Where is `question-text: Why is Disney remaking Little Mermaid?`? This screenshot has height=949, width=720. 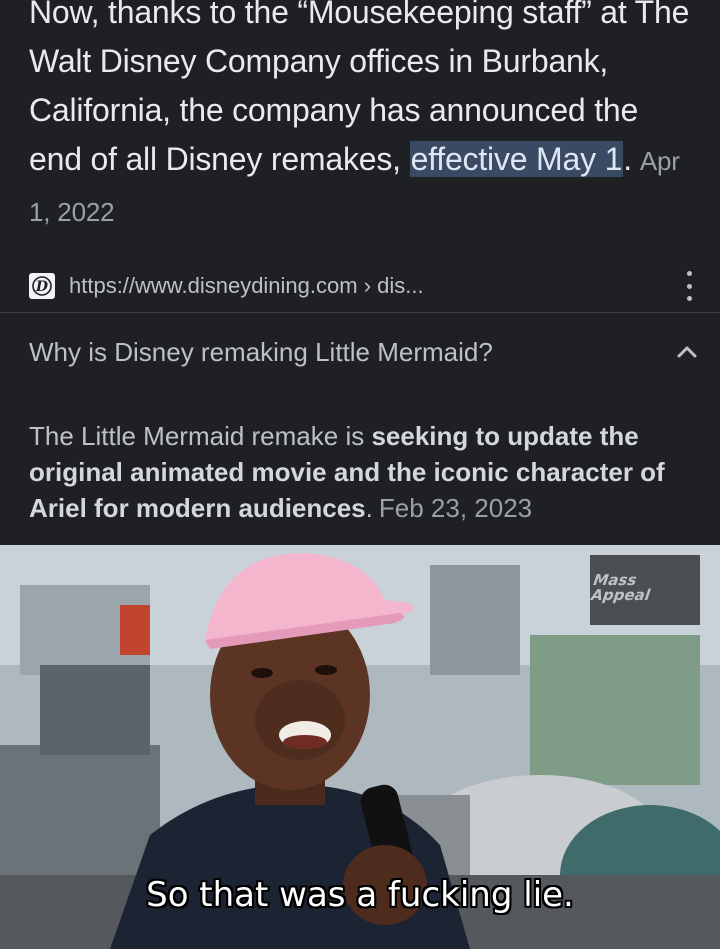 question-text: Why is Disney remaking Little Mermaid? is located at coordinates (261, 352).